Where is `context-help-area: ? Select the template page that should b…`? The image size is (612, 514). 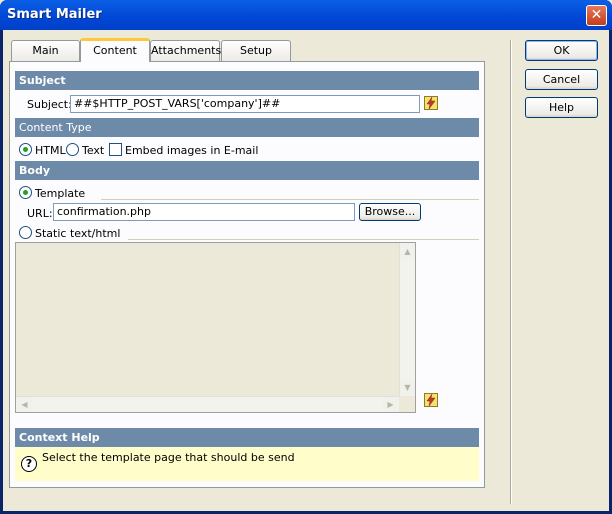 context-help-area: ? Select the template page that should b… is located at coordinates (247, 464).